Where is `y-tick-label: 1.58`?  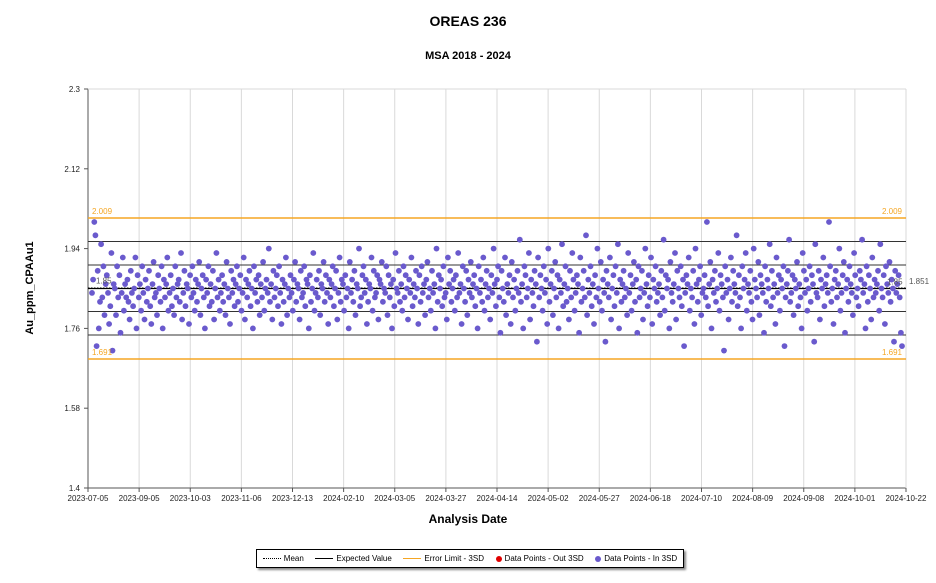 y-tick-label: 1.58 is located at coordinates (72, 408).